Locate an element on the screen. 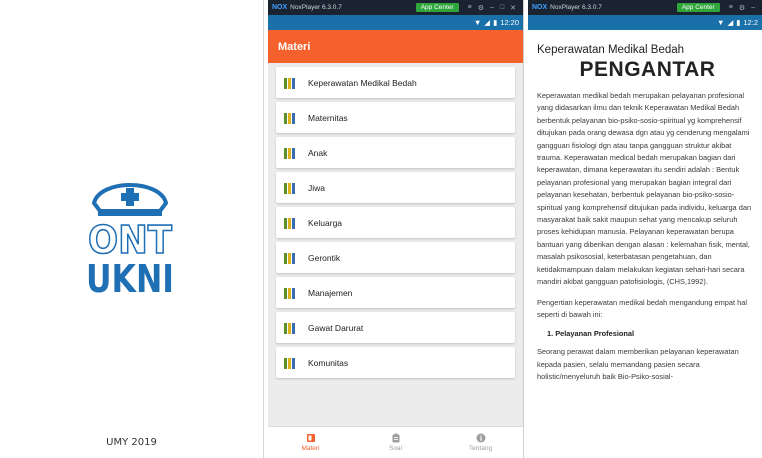 The width and height of the screenshot is (762, 458). android-status-bar: ▼ ◢ ▮ 12:2 is located at coordinates (645, 22).